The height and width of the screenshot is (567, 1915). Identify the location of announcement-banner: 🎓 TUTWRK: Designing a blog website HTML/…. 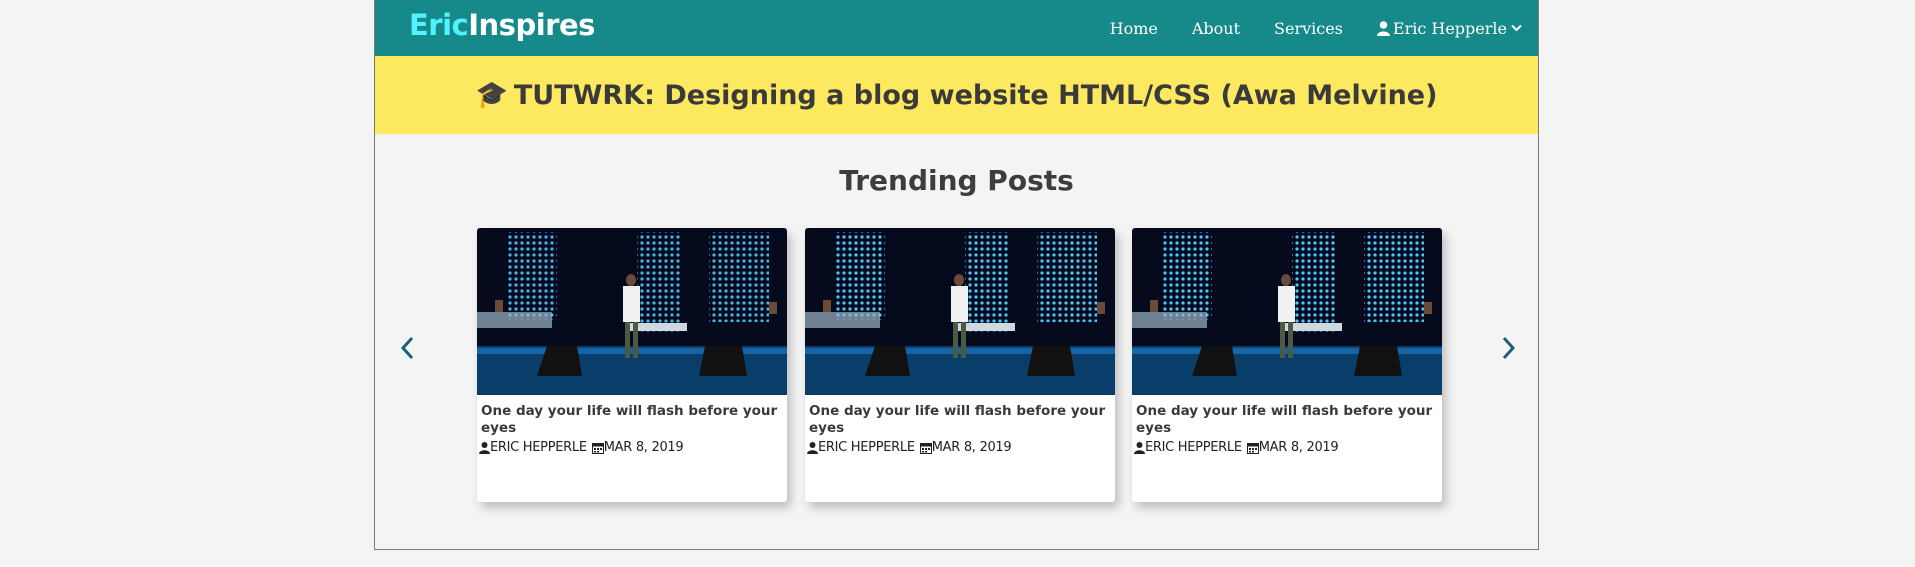
(956, 95).